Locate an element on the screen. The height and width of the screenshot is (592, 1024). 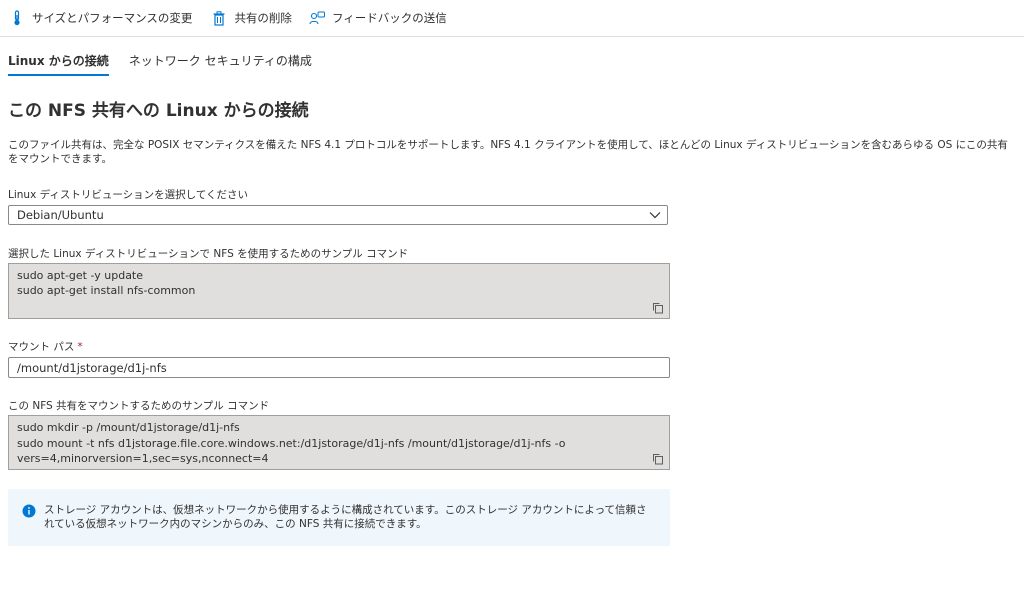
code-line: vers=4,minorversion=1,sec=sys,nconnect=4 is located at coordinates (143, 458).